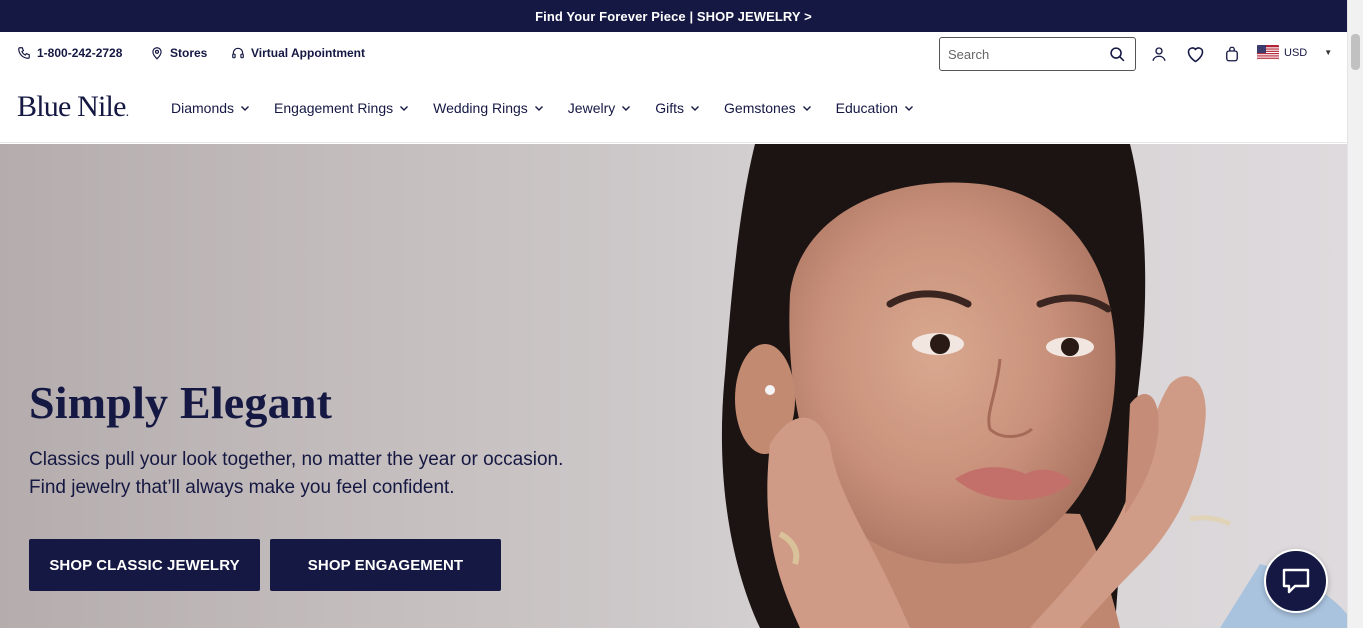 Image resolution: width=1363 pixels, height=628 pixels. I want to click on promo-banner-text: Find Your Forever Piece | SHOP JEWELRY >, so click(673, 16).